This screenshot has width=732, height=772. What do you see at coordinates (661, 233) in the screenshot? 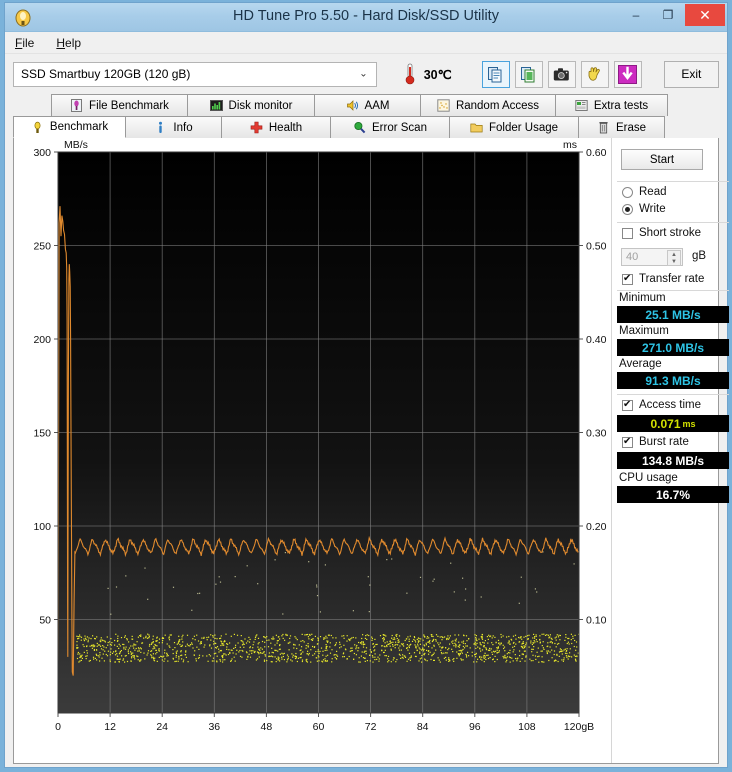
I see `checkbox-short-stroke: Short stroke` at bounding box center [661, 233].